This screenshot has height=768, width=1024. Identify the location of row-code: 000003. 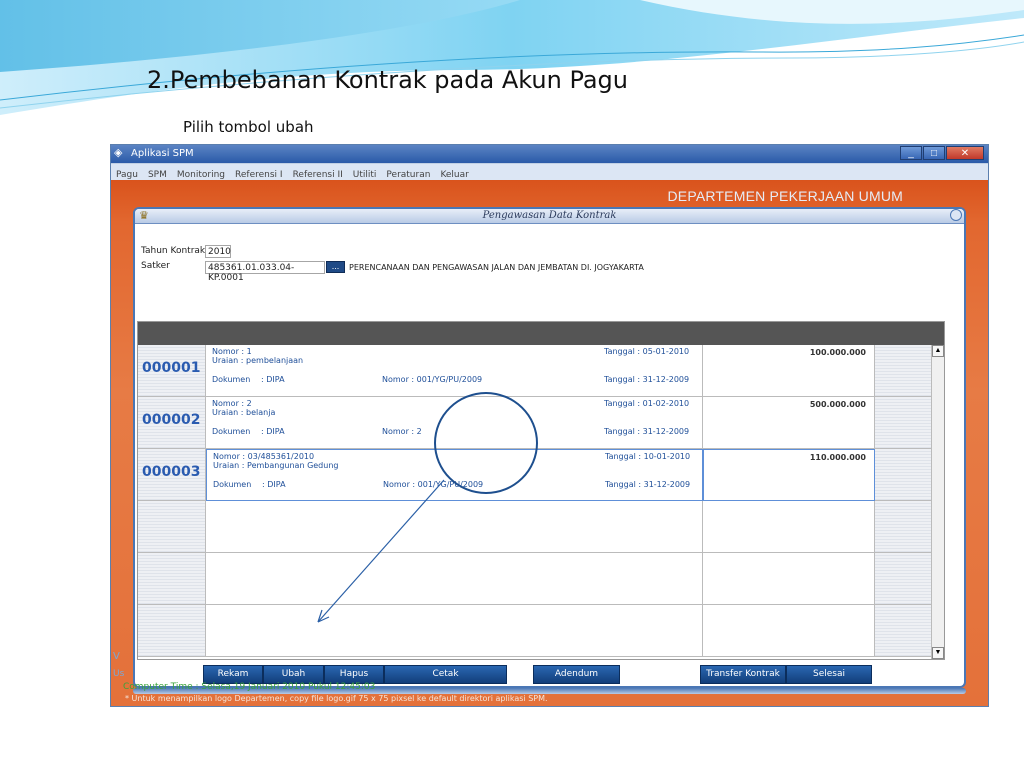
(171, 472).